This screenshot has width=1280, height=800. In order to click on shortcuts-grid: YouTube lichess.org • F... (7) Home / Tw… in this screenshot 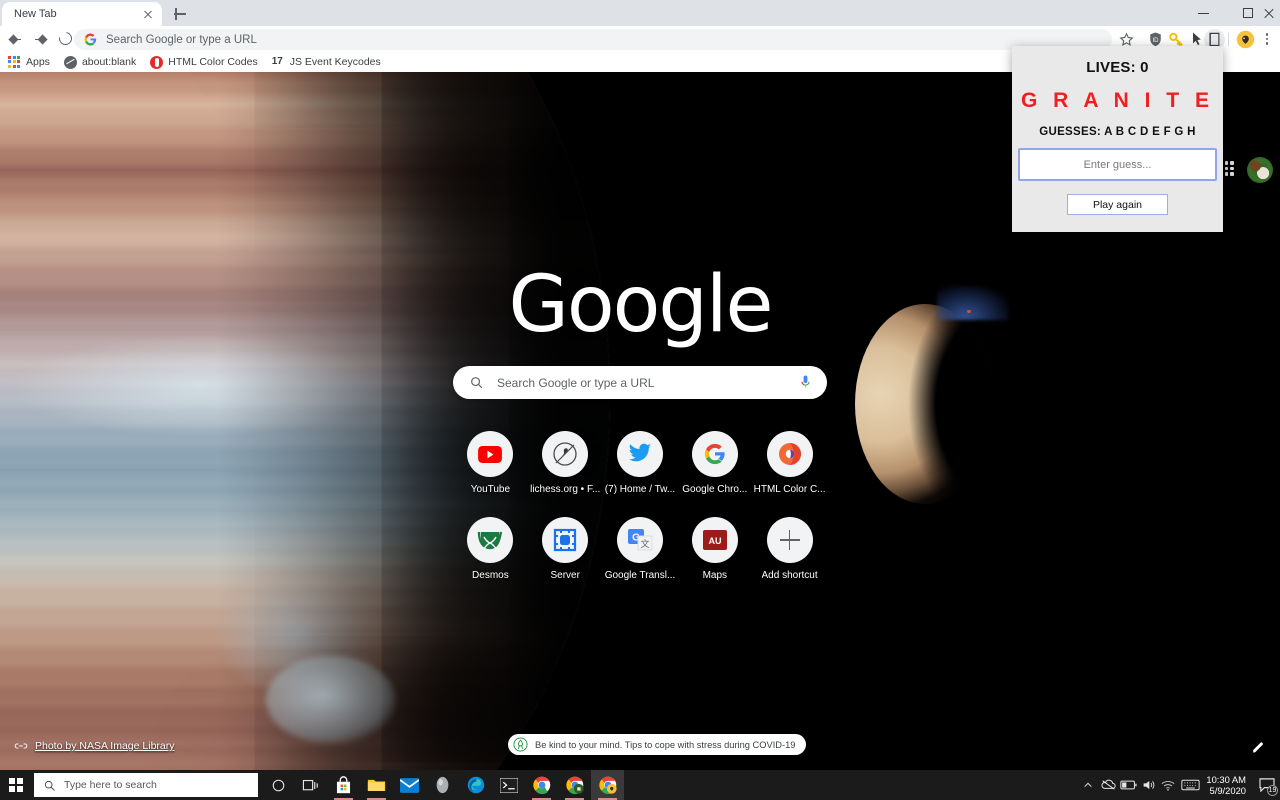, I will do `click(640, 503)`.